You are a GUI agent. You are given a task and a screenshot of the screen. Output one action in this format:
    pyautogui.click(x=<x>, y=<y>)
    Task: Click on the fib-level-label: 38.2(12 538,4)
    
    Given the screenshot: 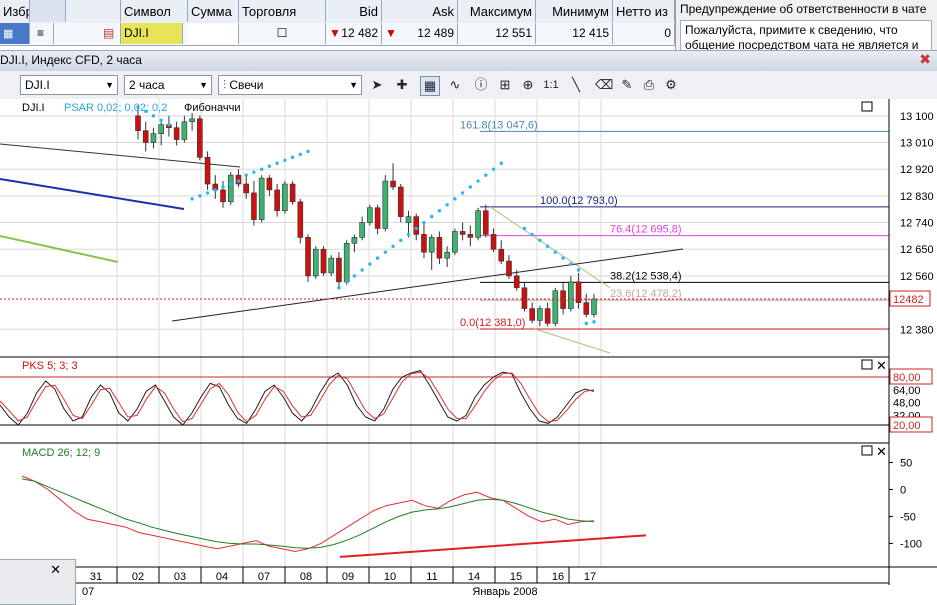 What is the action you would take?
    pyautogui.click(x=646, y=276)
    